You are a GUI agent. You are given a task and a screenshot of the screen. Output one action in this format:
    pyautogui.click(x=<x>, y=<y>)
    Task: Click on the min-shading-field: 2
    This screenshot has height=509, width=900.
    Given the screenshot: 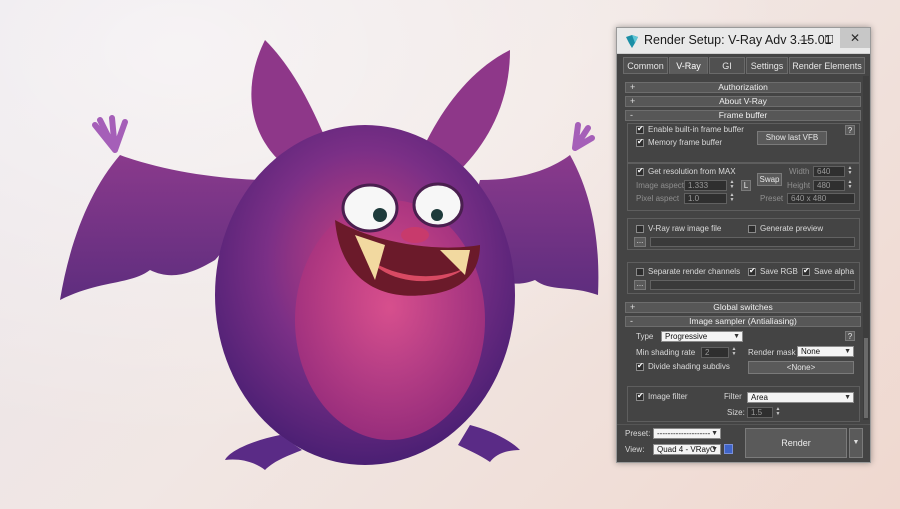 What is the action you would take?
    pyautogui.click(x=715, y=352)
    